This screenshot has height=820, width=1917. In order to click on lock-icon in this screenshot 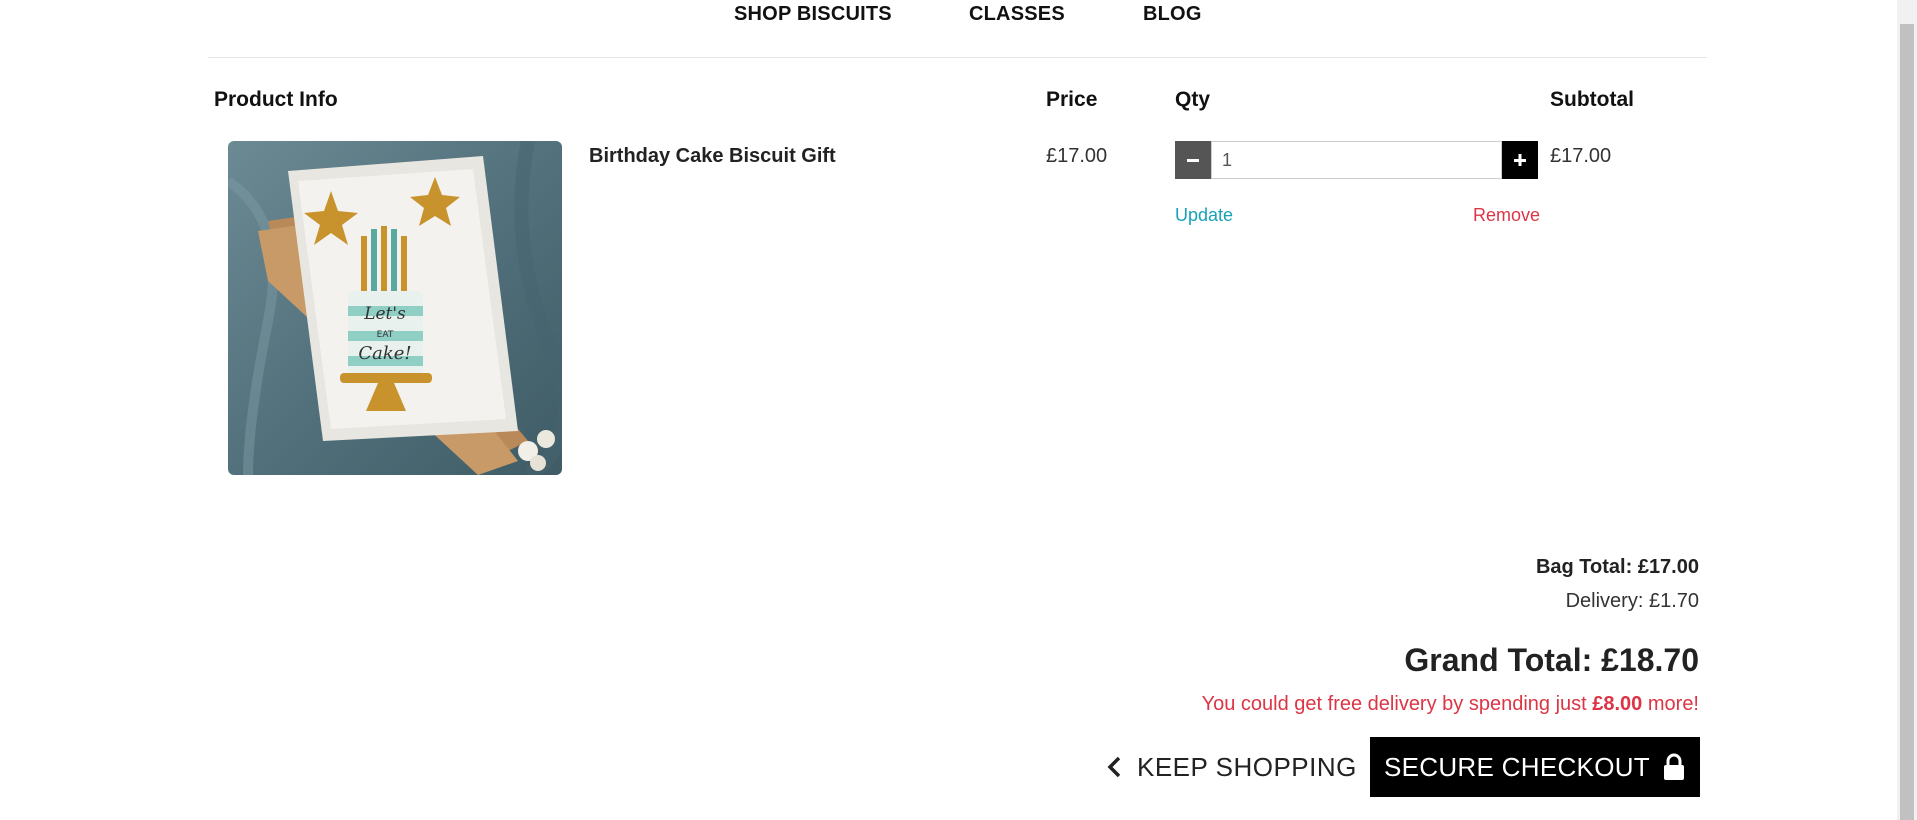, I will do `click(1673, 766)`.